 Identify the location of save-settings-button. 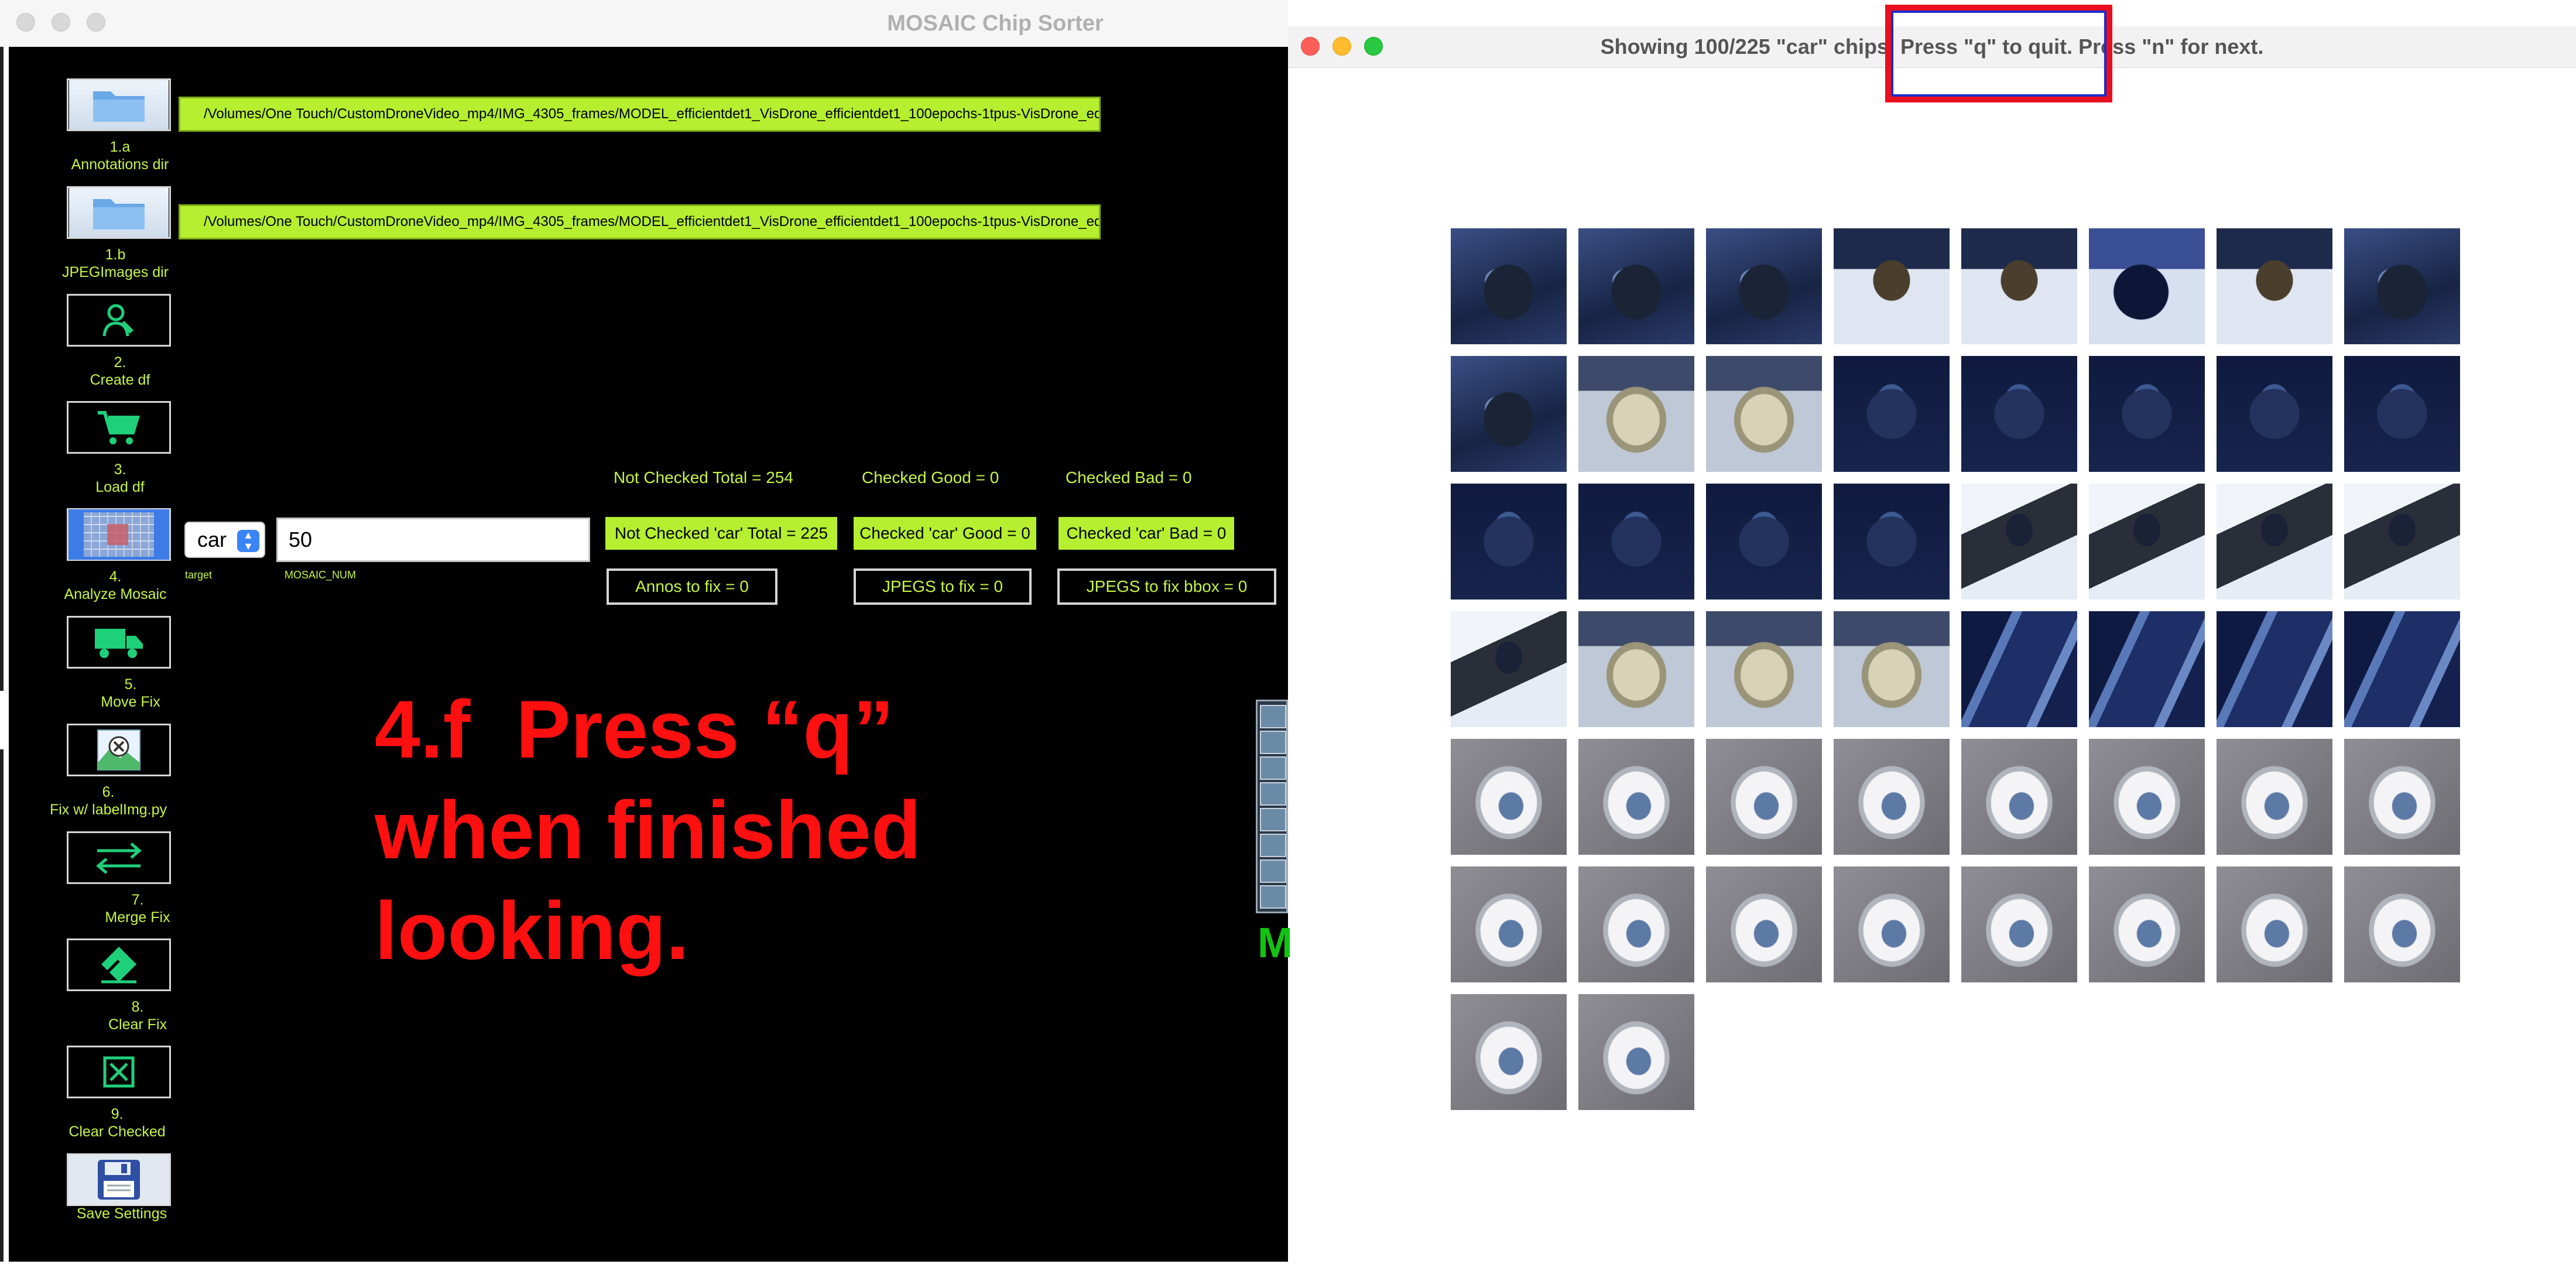
(119, 1179).